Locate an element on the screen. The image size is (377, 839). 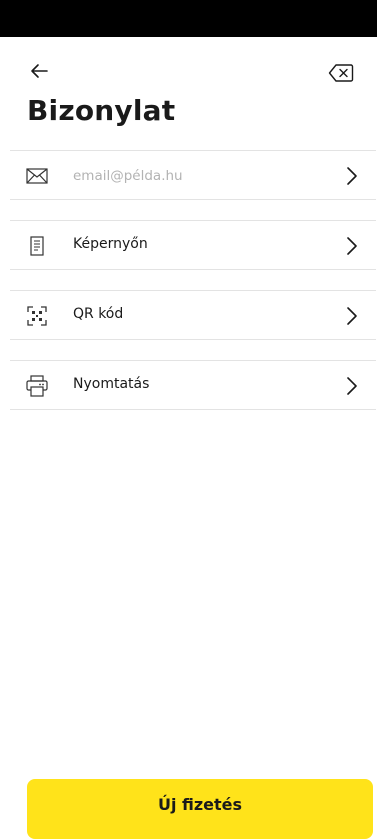
page-title: Bizonylat is located at coordinates (101, 110).